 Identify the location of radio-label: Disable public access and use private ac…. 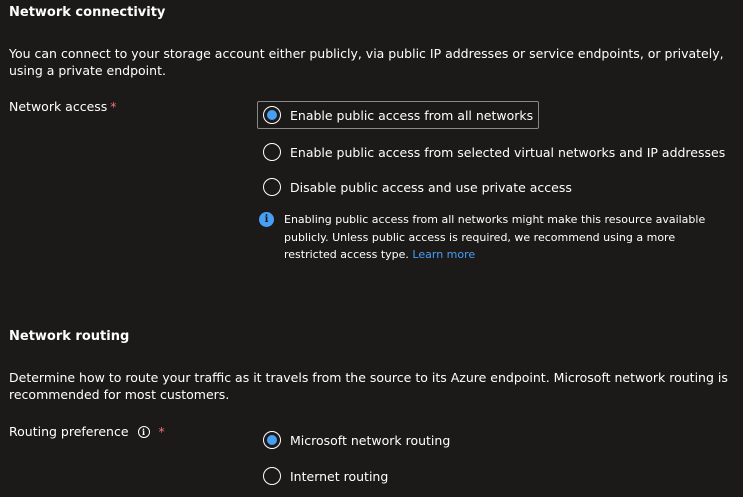
(431, 187).